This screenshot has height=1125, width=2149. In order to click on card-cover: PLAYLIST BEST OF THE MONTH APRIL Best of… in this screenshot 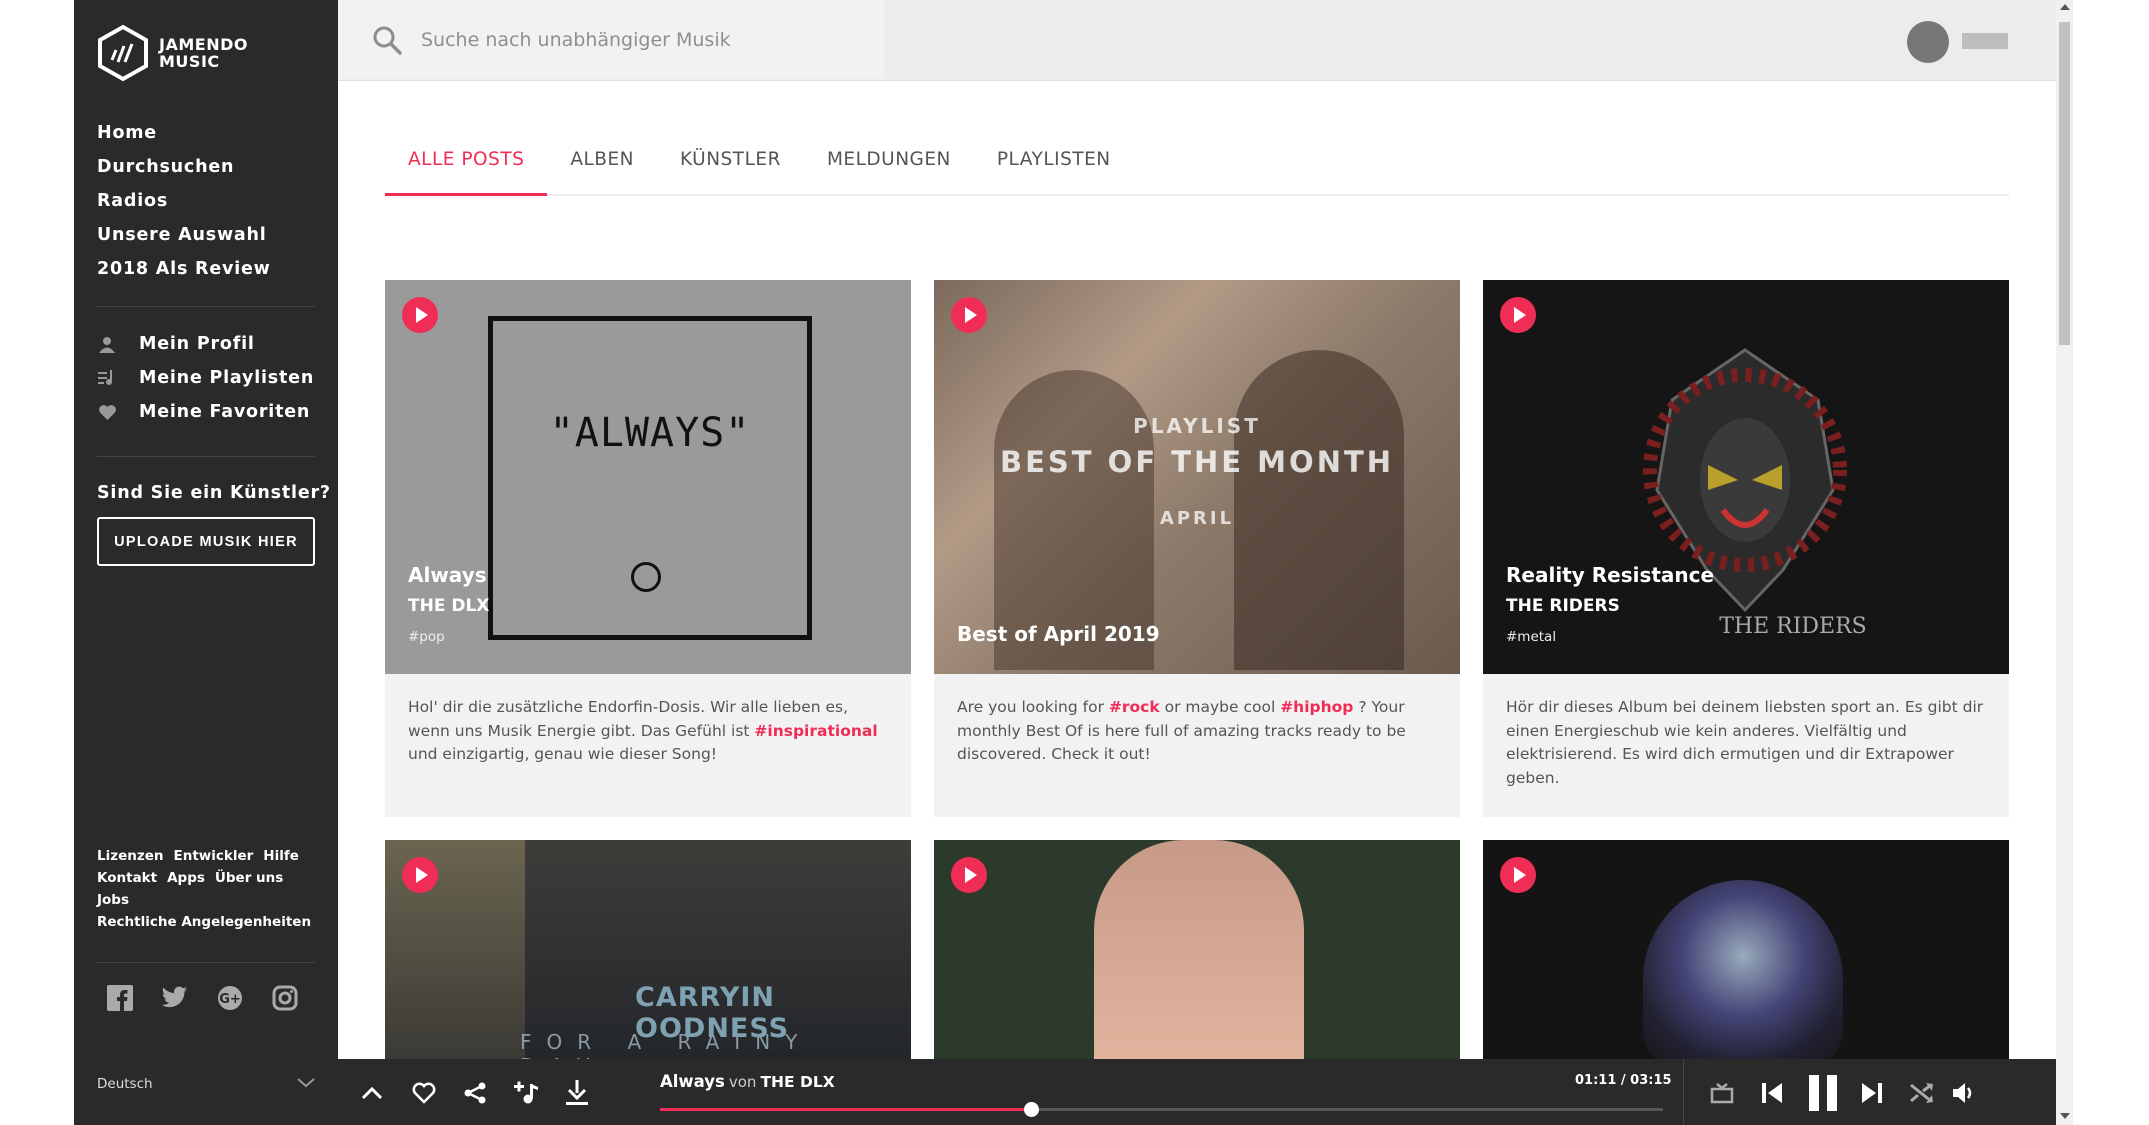, I will do `click(1197, 477)`.